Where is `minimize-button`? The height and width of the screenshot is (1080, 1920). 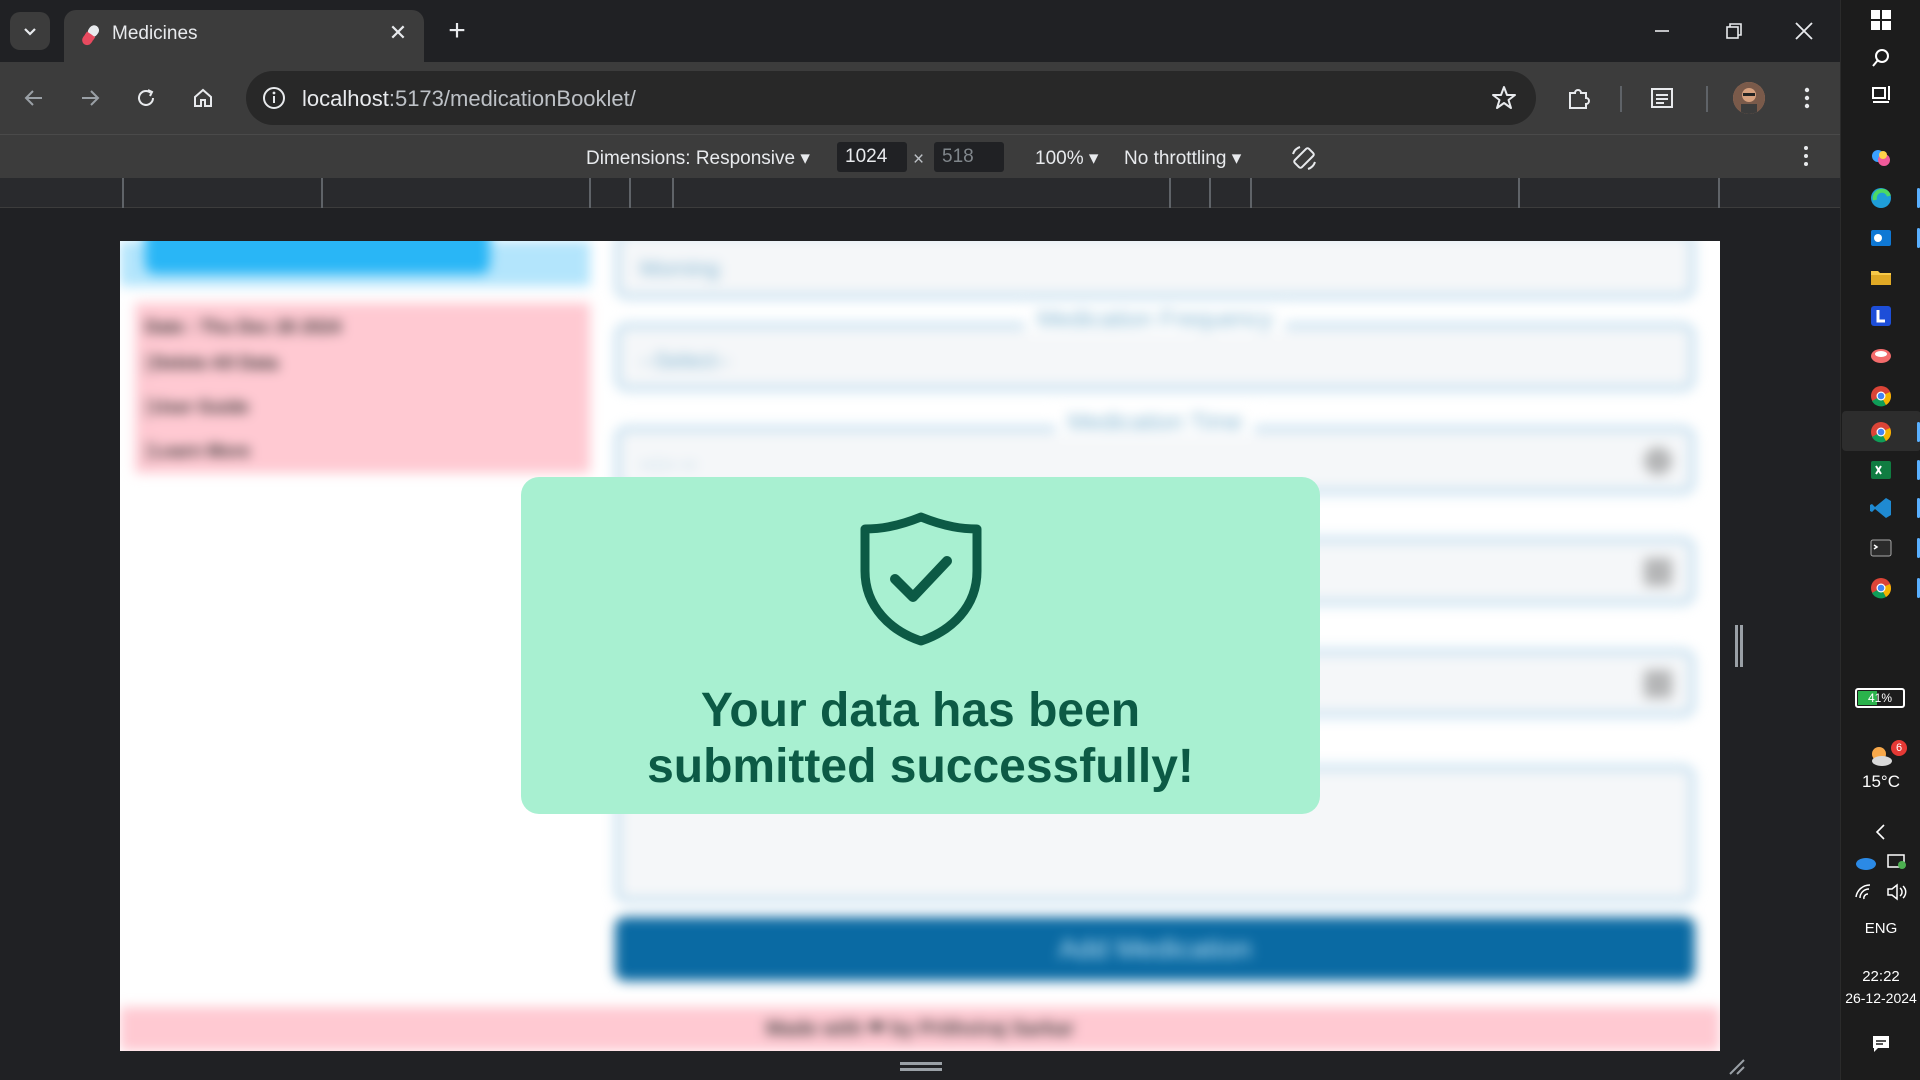 minimize-button is located at coordinates (1662, 31).